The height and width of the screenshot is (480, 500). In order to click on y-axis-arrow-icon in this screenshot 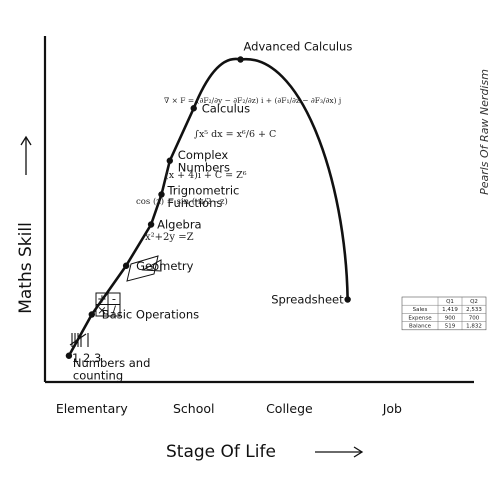, I will do `click(26, 155)`.